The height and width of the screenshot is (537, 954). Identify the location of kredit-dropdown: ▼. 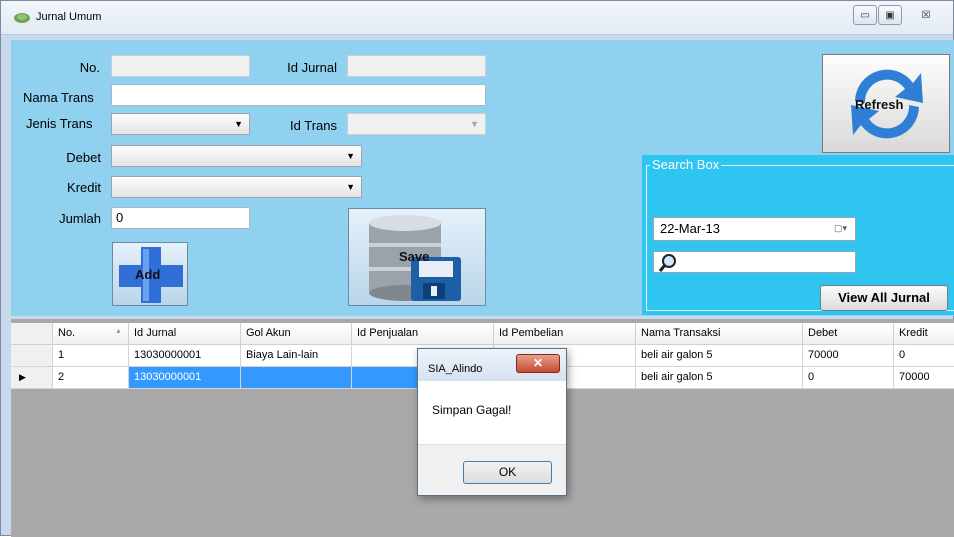
(236, 187).